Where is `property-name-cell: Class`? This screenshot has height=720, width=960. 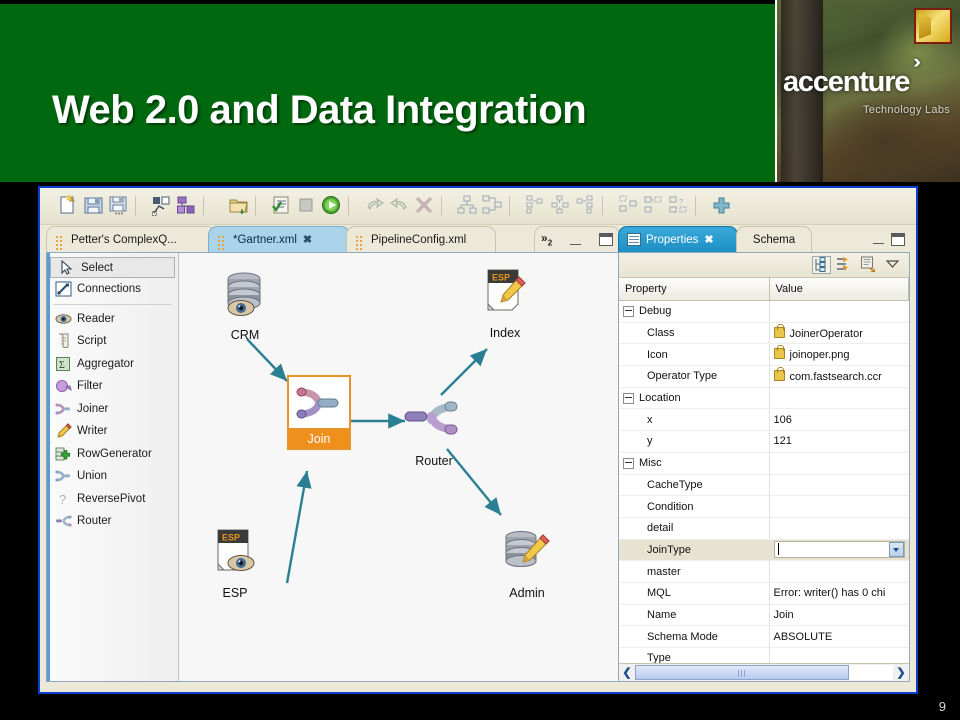 property-name-cell: Class is located at coordinates (694, 333).